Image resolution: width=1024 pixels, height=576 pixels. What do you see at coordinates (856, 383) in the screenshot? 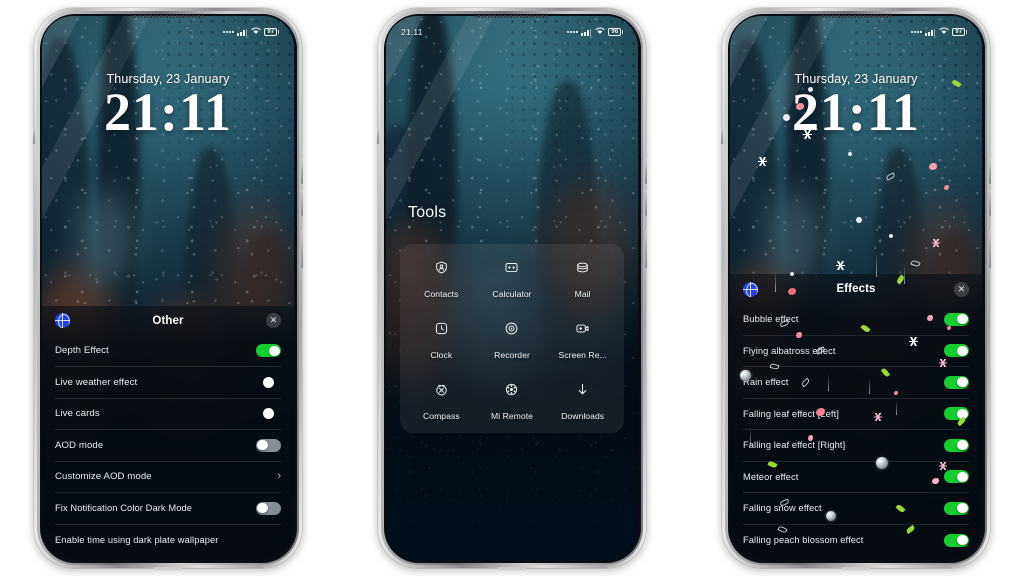
I see `row-rain-effect: Rain effect` at bounding box center [856, 383].